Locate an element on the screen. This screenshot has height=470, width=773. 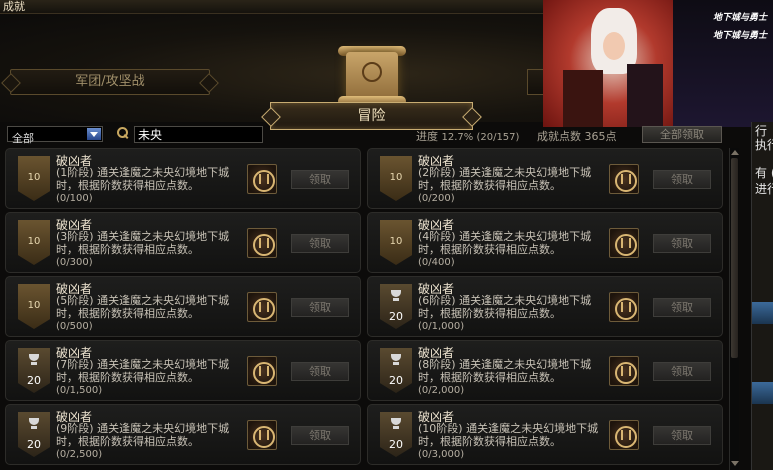
achievement-count: (0/3,000) is located at coordinates (441, 454).